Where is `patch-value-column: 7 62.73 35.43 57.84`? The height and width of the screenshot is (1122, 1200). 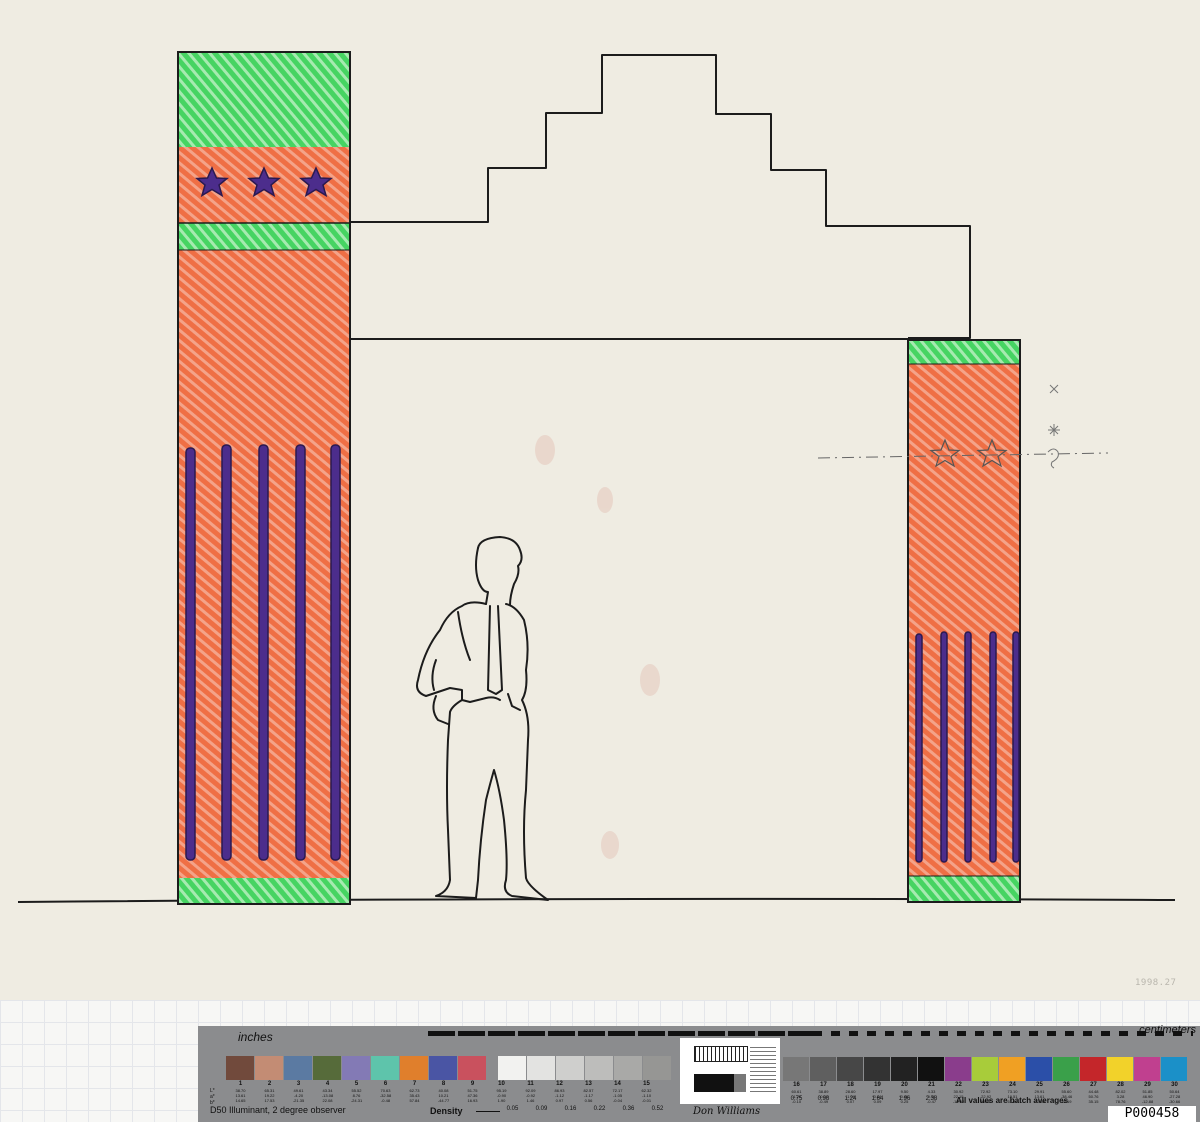 patch-value-column: 7 62.73 35.43 57.84 is located at coordinates (414, 1092).